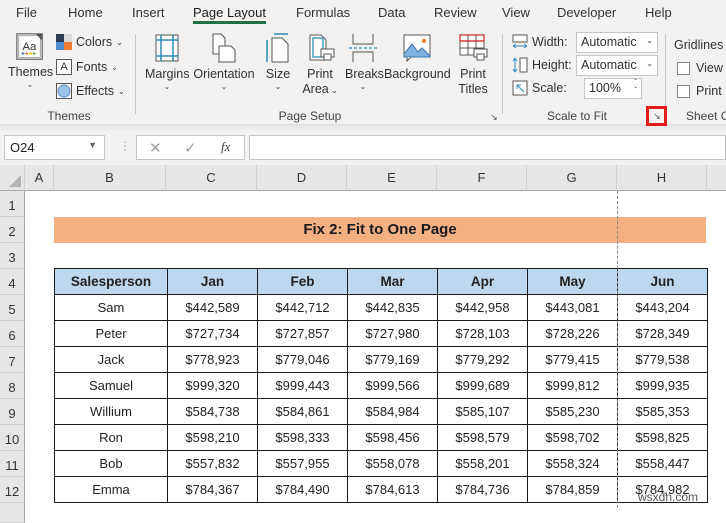 The image size is (726, 523). Describe the element at coordinates (302, 385) in the screenshot. I see `sales-value-cell: $999,443` at that location.